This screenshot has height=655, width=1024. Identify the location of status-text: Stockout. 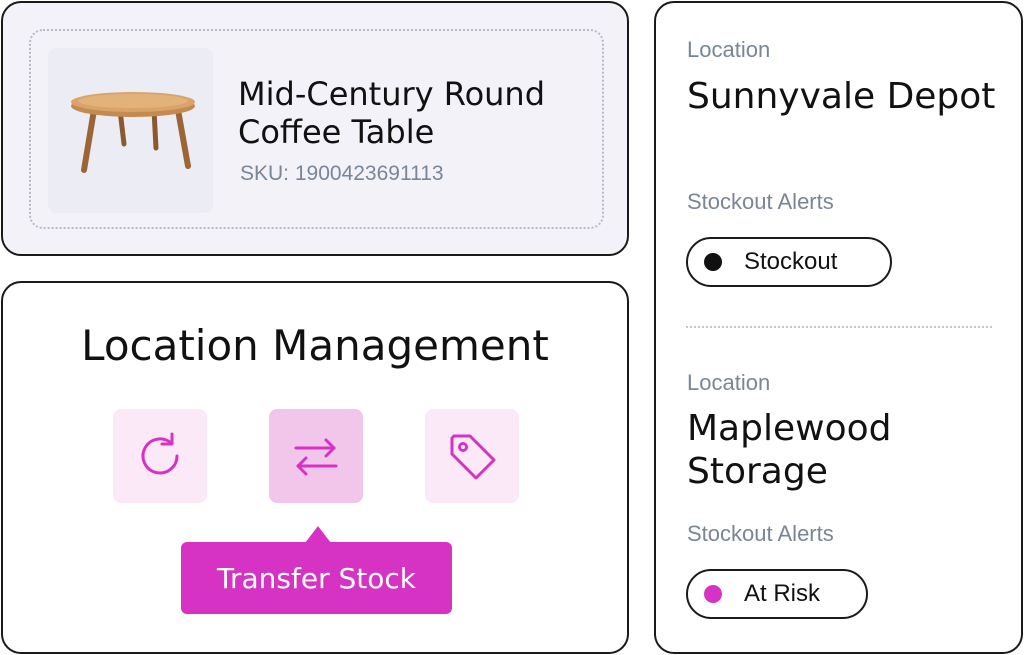
(791, 261).